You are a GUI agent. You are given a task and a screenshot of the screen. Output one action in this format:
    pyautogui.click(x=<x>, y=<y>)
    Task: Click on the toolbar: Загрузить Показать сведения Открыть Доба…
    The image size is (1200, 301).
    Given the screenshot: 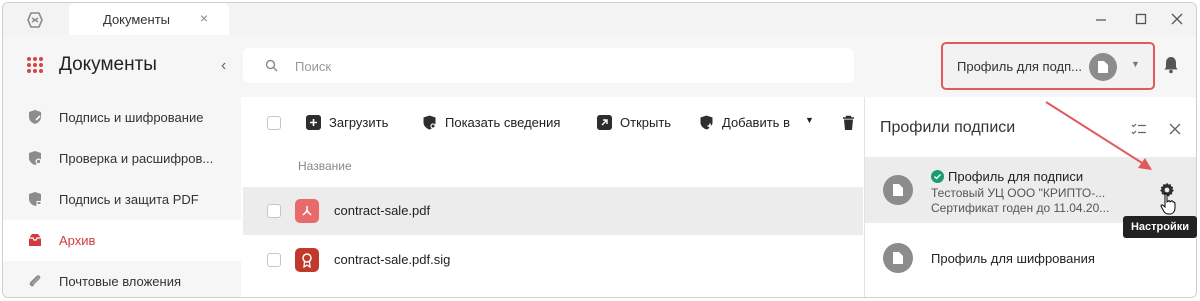 What is the action you would take?
    pyautogui.click(x=553, y=123)
    